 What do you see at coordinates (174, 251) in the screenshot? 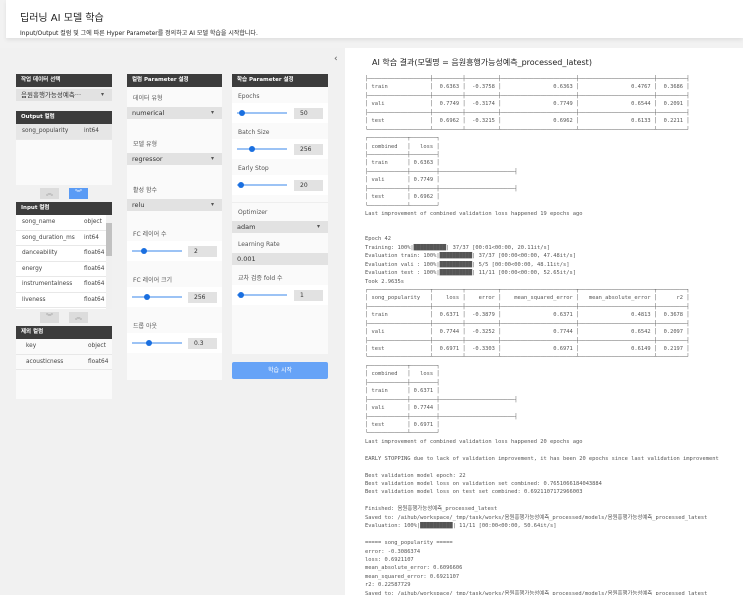
I see `fc-layers-slider: 2` at bounding box center [174, 251].